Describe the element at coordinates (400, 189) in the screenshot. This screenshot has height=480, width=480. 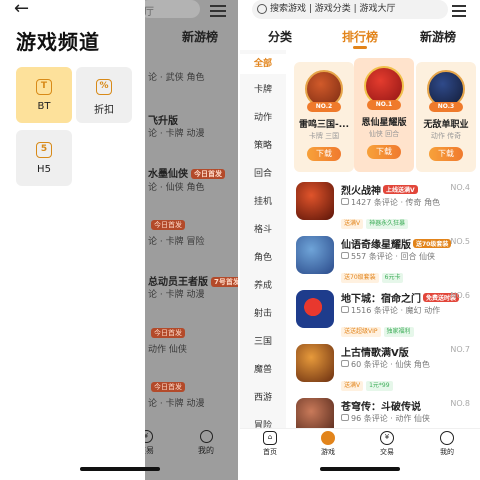
I see `promo-badge: 上线送满V` at that location.